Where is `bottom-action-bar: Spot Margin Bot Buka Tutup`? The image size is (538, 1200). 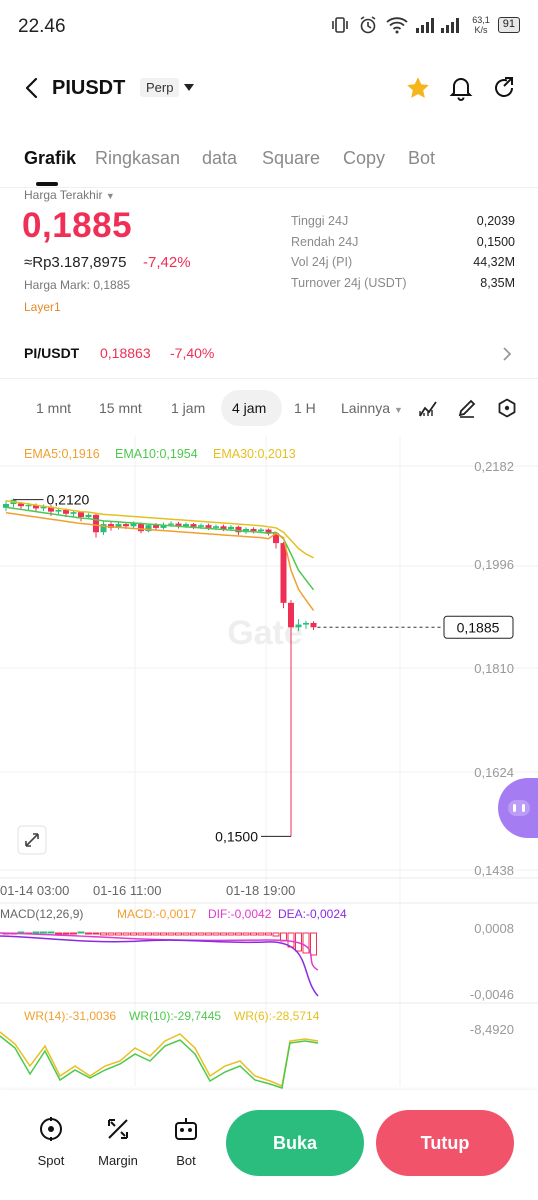 bottom-action-bar: Spot Margin Bot Buka Tutup is located at coordinates (269, 1145).